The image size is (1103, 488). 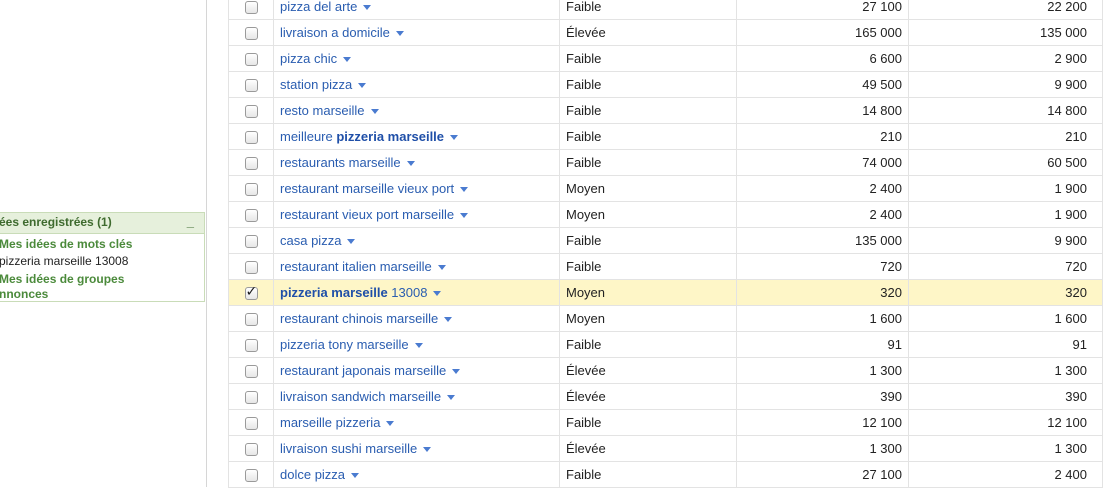 I want to click on keyword-cell: pizzeria marseille 13008, so click(x=416, y=292).